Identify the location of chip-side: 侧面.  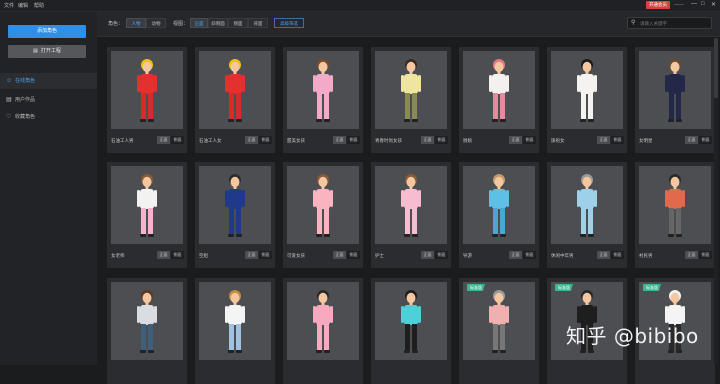
(238, 23).